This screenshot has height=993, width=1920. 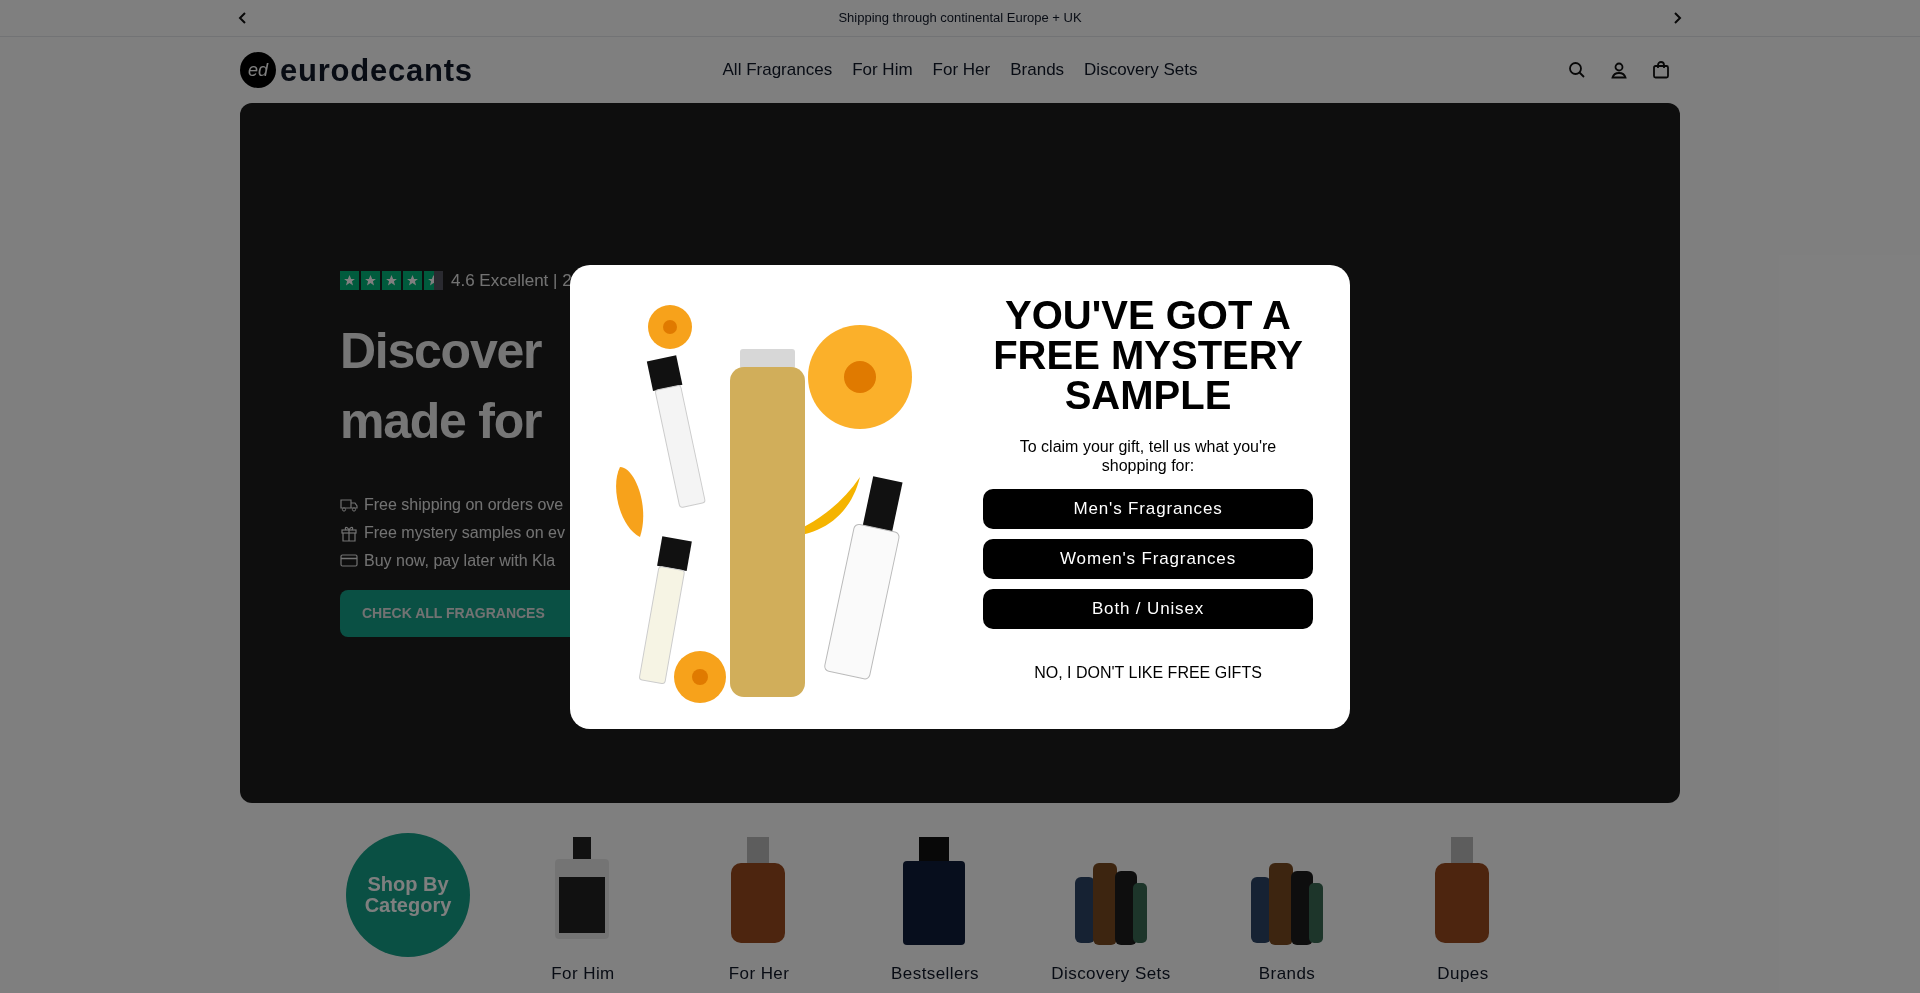 What do you see at coordinates (349, 560) in the screenshot?
I see `card-icon` at bounding box center [349, 560].